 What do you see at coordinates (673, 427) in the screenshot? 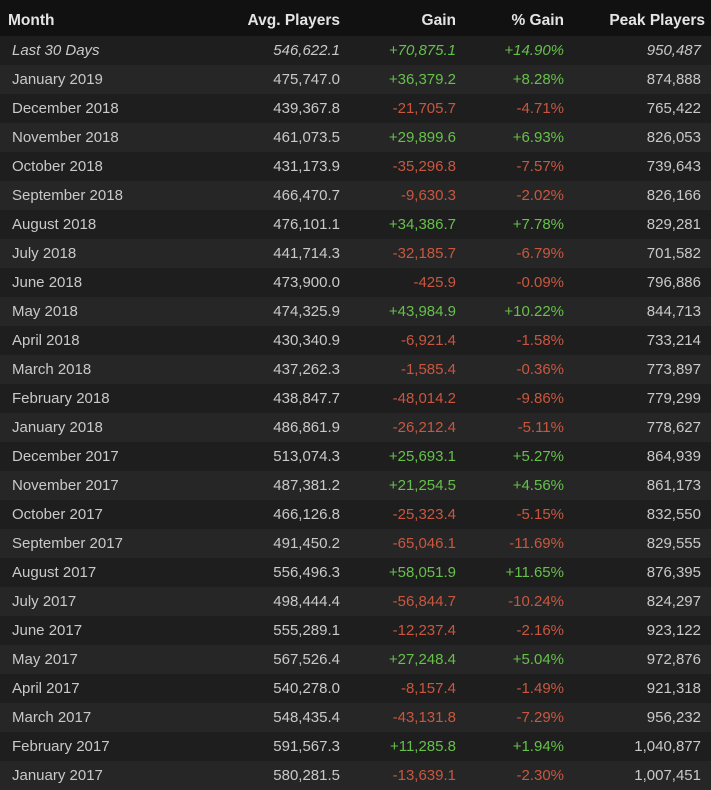
I see `cell-peak-players: 778,627` at bounding box center [673, 427].